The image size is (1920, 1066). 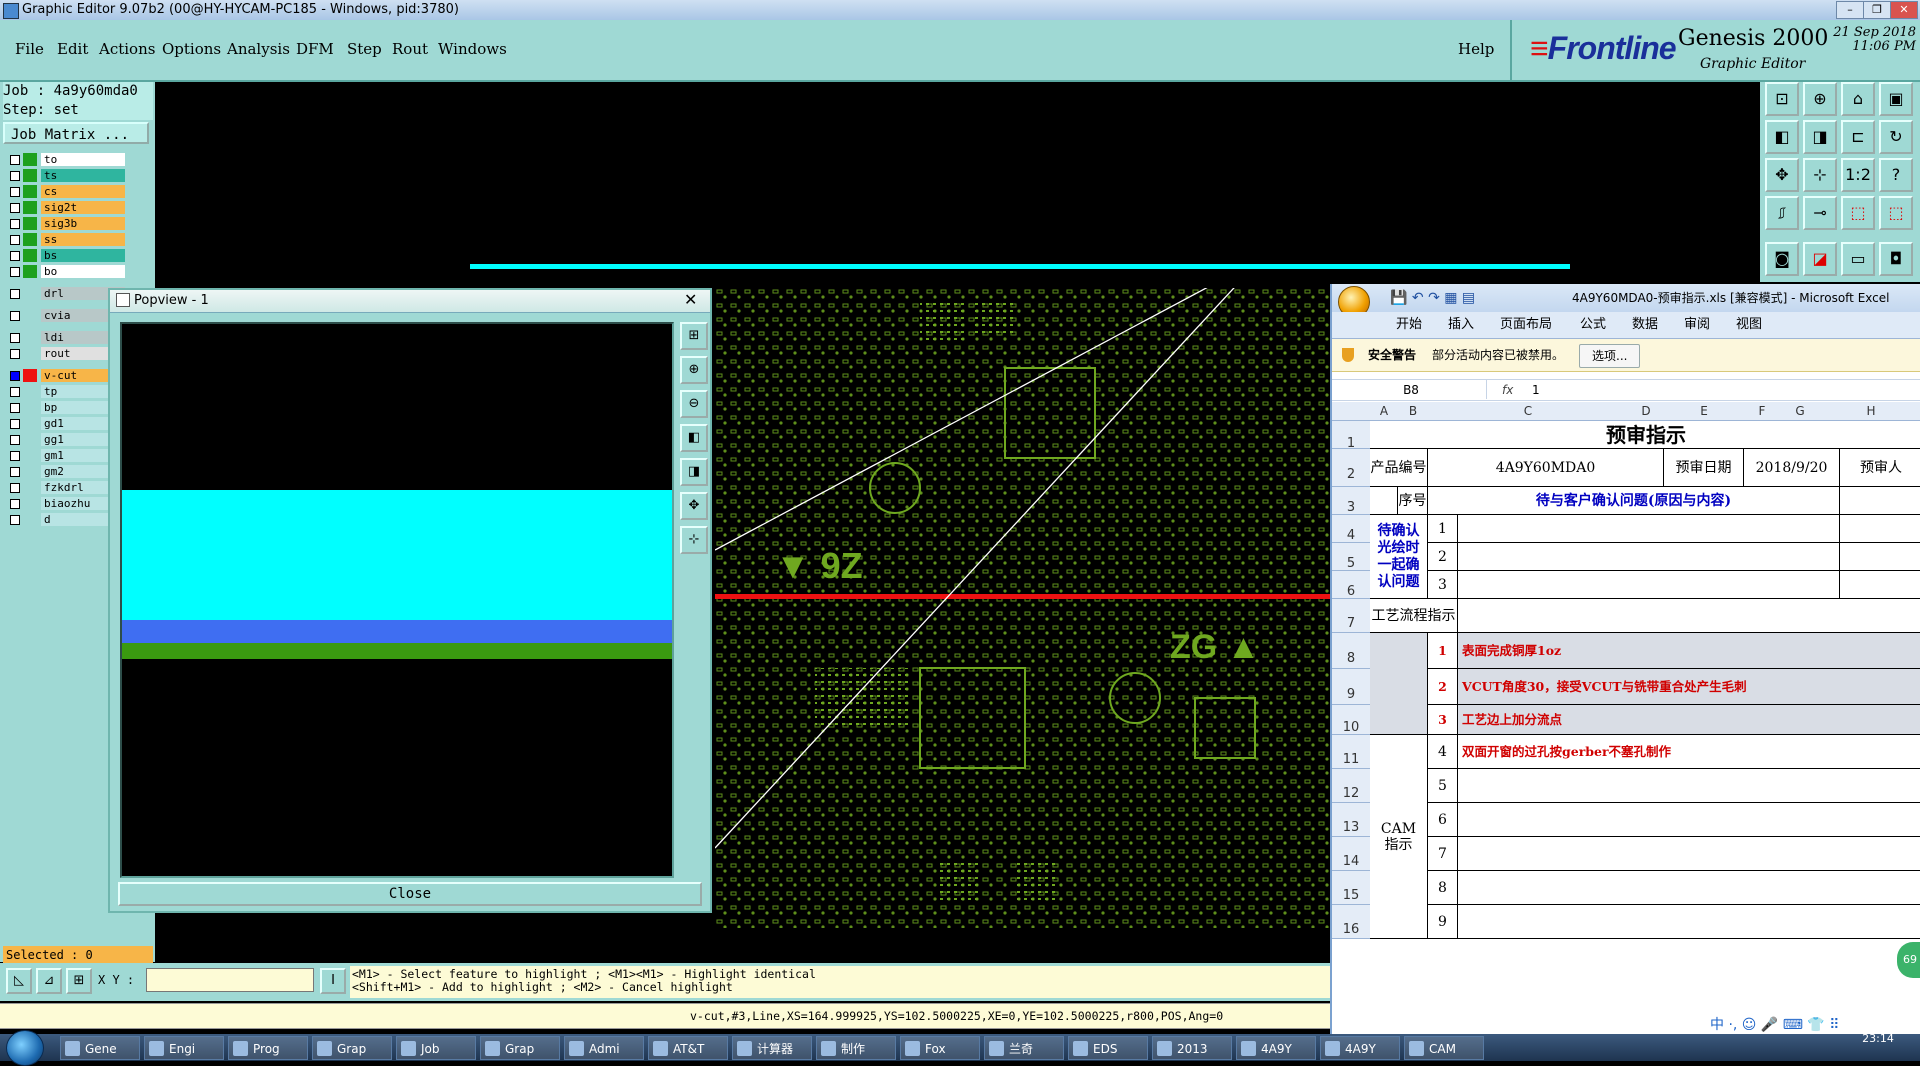 What do you see at coordinates (315, 49) in the screenshot?
I see `menu-dfm: DFM` at bounding box center [315, 49].